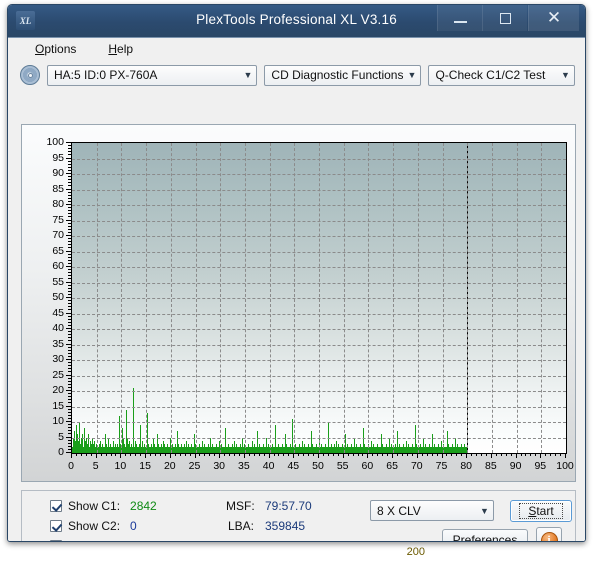 The image size is (595, 566). I want to click on show-c2-checkbox, so click(56, 526).